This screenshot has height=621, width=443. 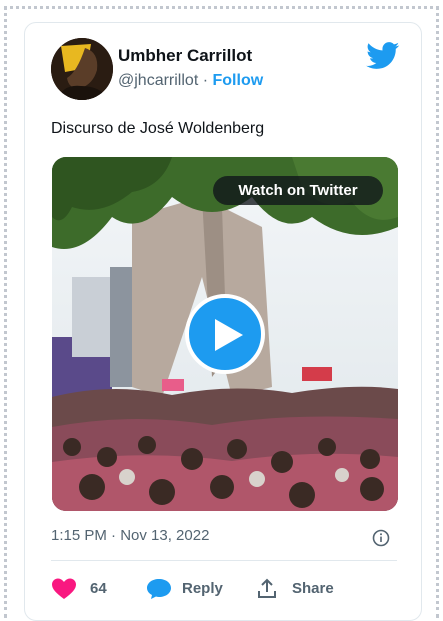 I want to click on reply-label: Reply, so click(x=202, y=588).